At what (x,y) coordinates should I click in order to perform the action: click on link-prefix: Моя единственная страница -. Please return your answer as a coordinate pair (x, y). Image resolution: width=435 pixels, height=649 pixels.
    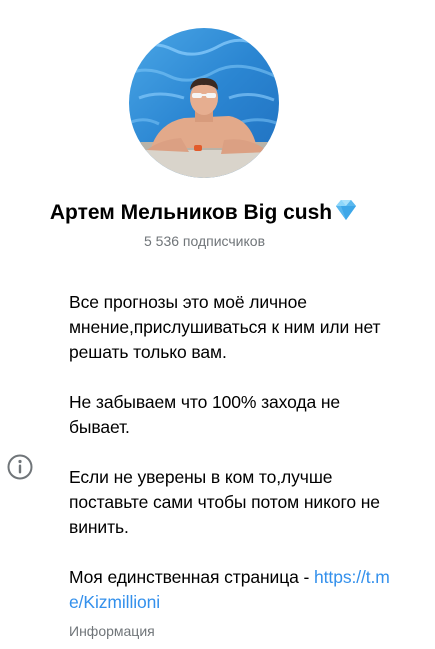
    Looking at the image, I should click on (192, 577).